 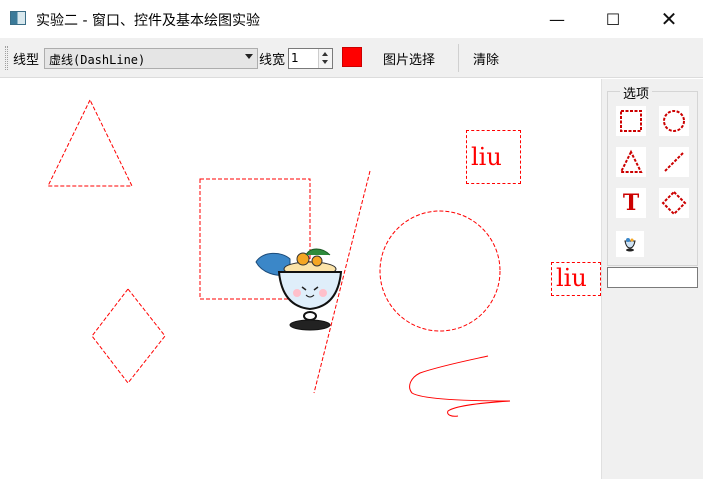 I want to click on drawn-diamond, so click(x=128, y=336).